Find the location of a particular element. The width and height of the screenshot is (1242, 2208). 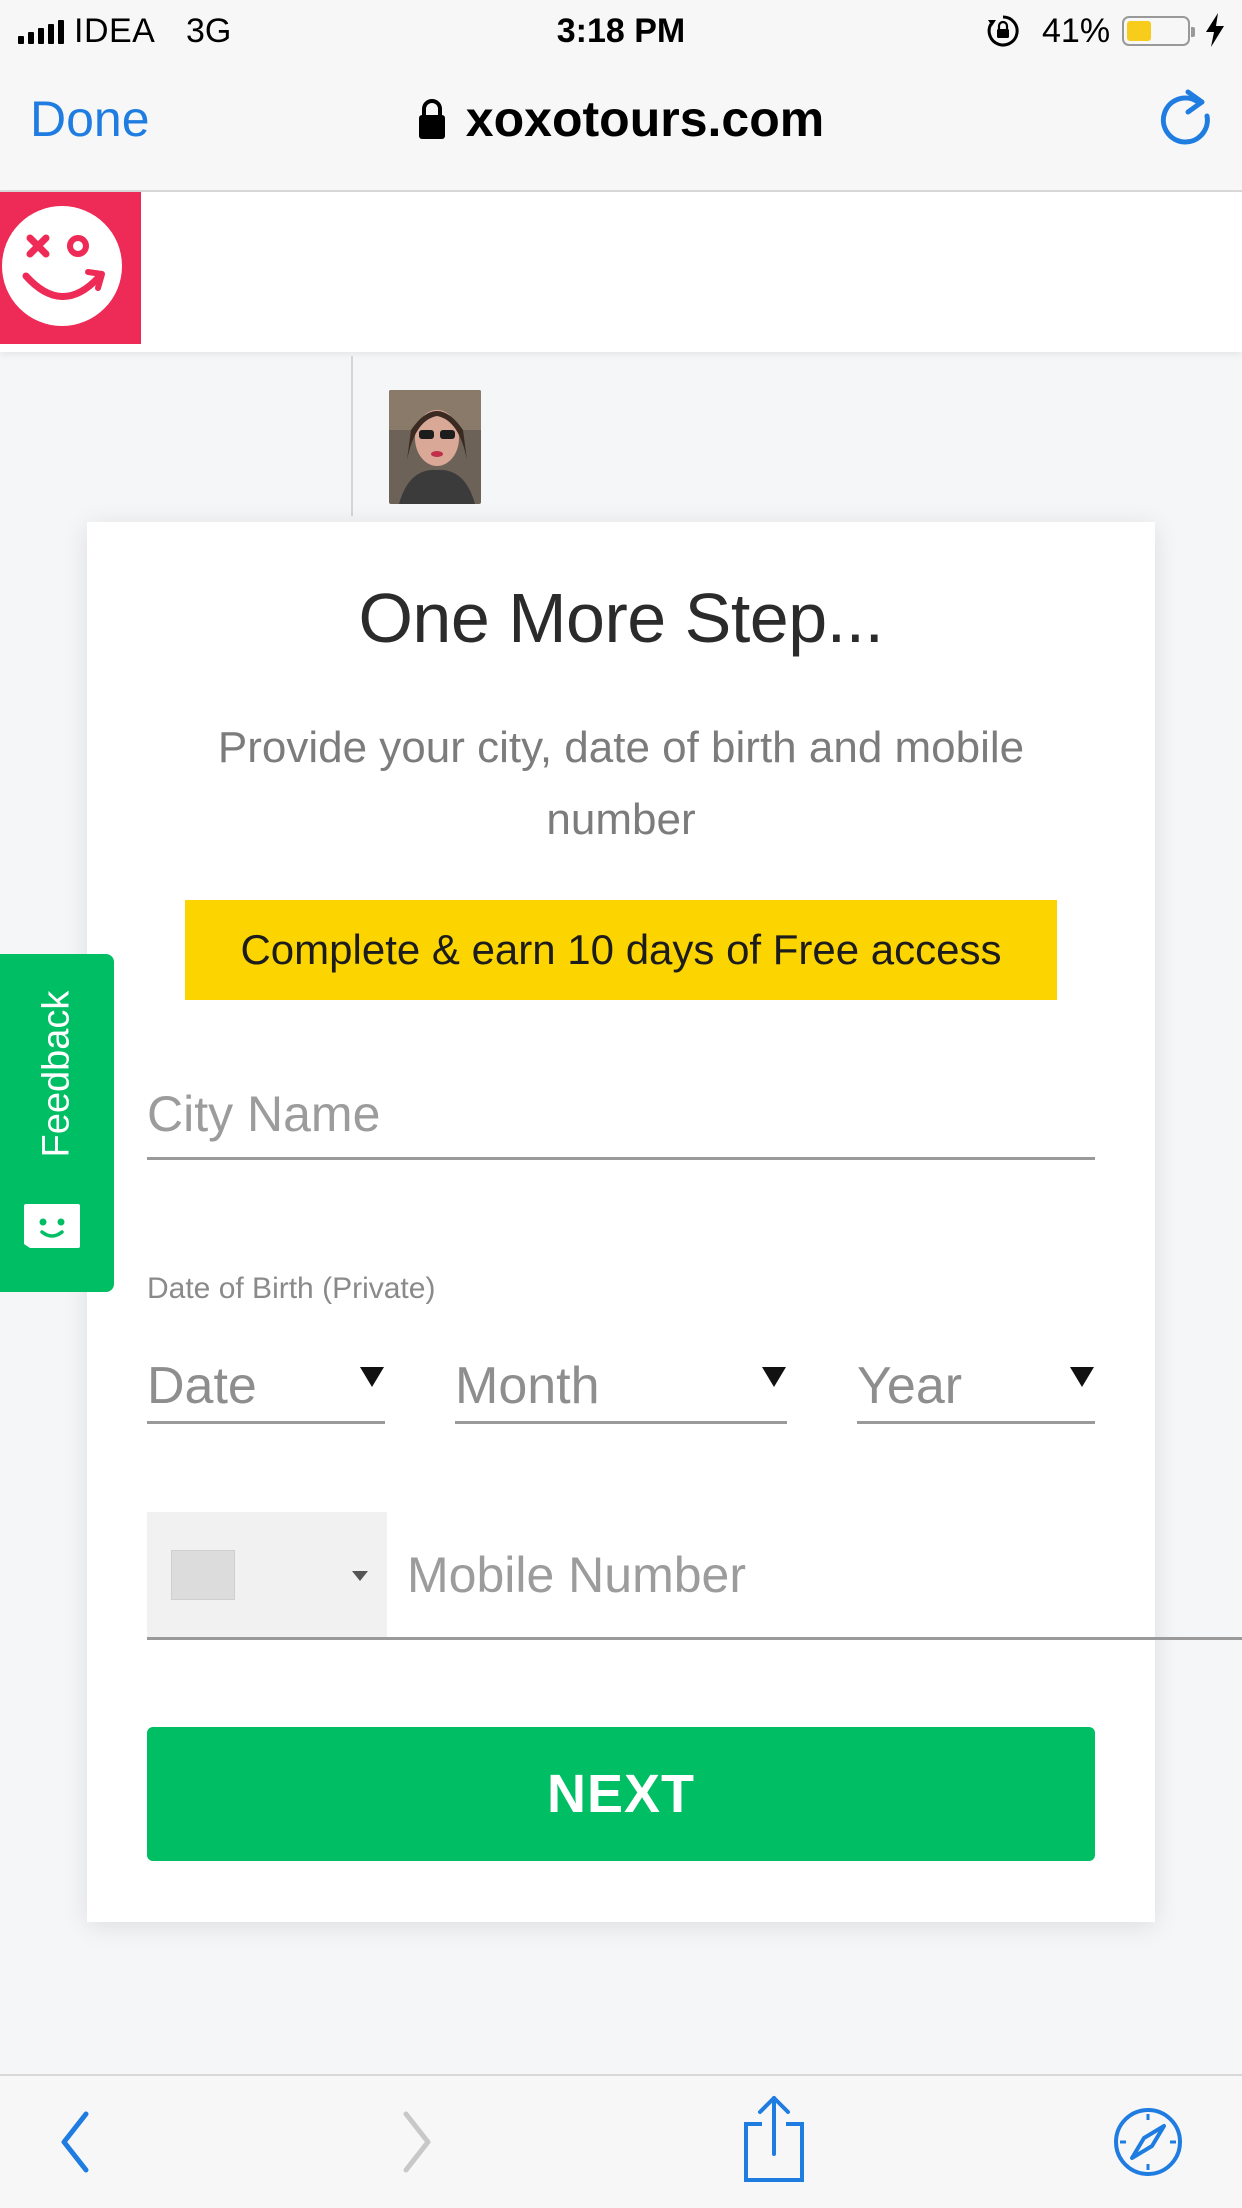

next-button: NEXT is located at coordinates (621, 1794).